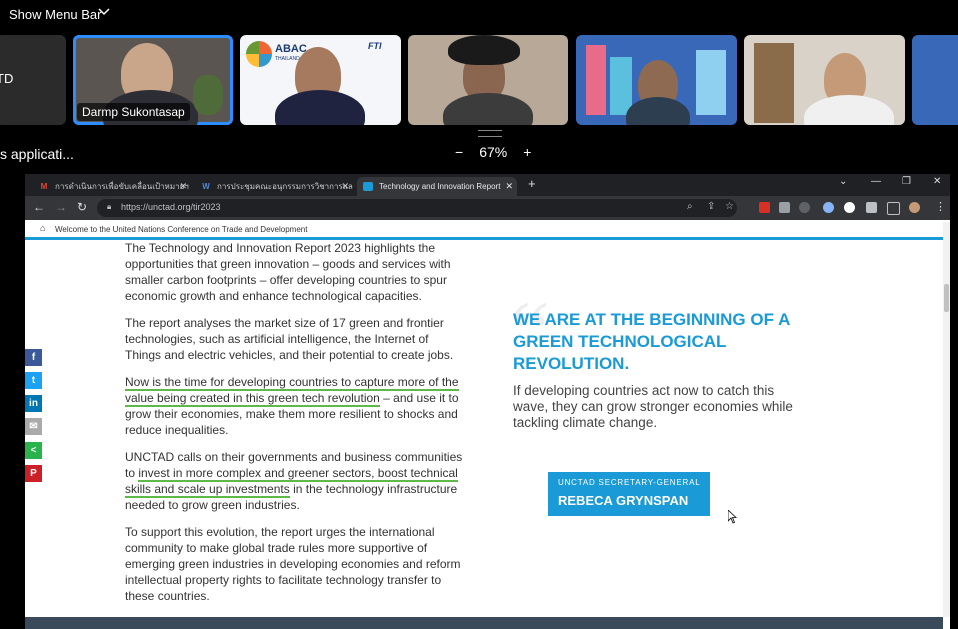  I want to click on tab-label: Technology and Innovation Report, so click(440, 186).